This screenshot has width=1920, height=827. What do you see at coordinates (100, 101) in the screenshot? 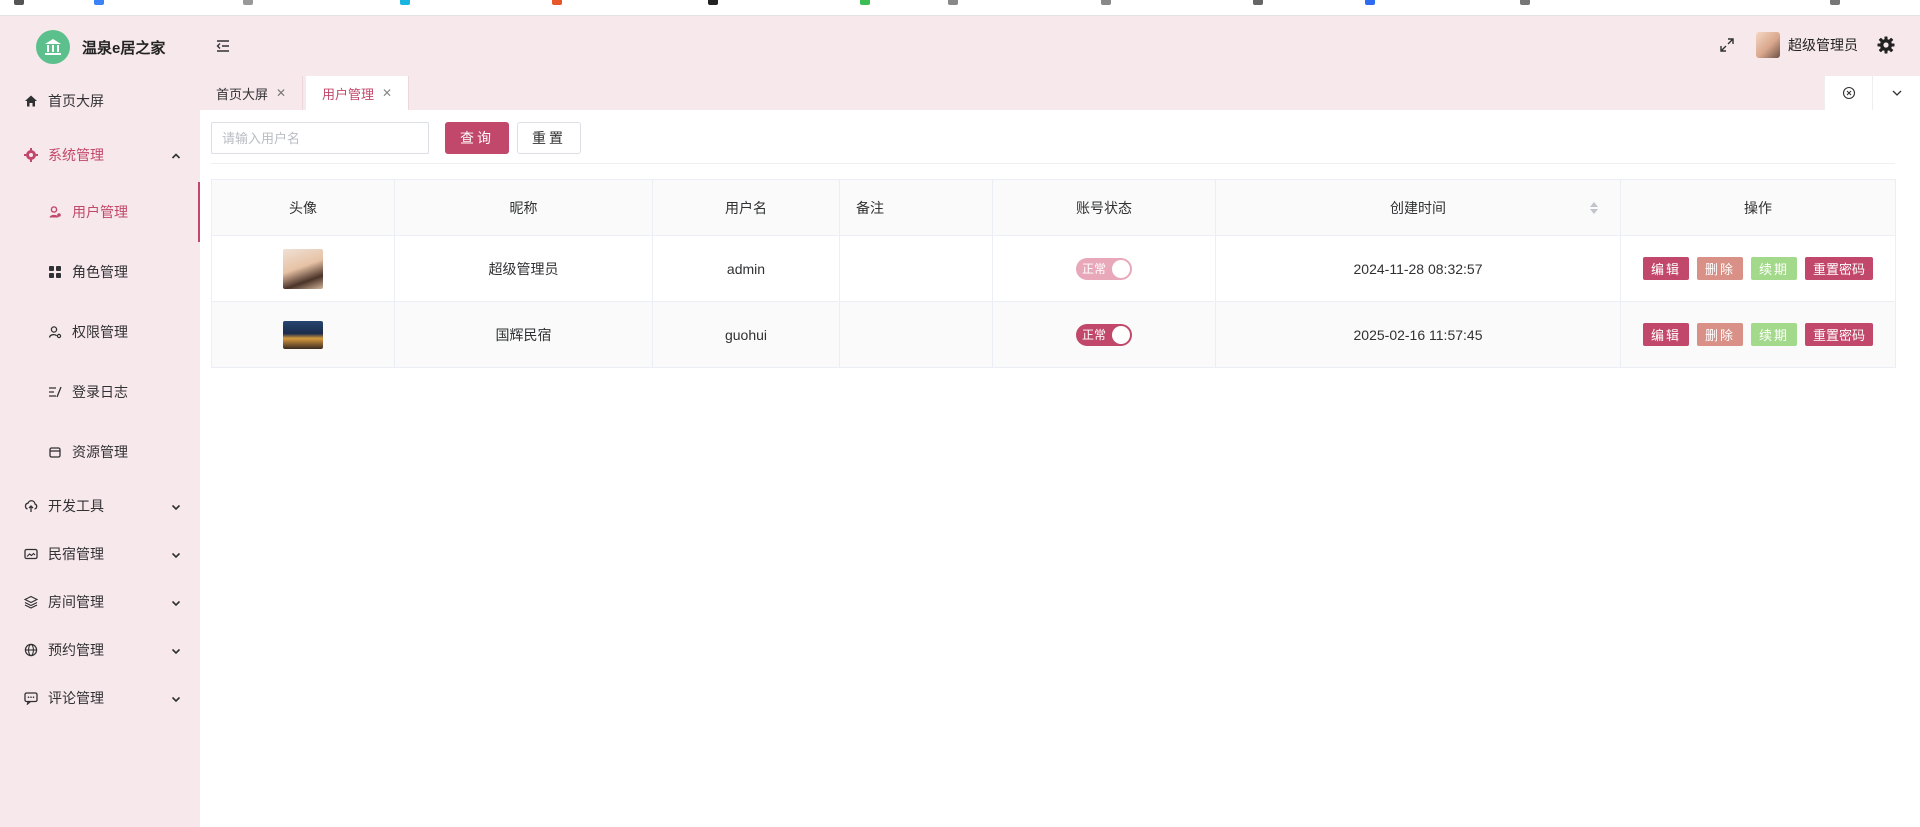
I see `sidebar-item-dashboard: 首页大屏` at bounding box center [100, 101].